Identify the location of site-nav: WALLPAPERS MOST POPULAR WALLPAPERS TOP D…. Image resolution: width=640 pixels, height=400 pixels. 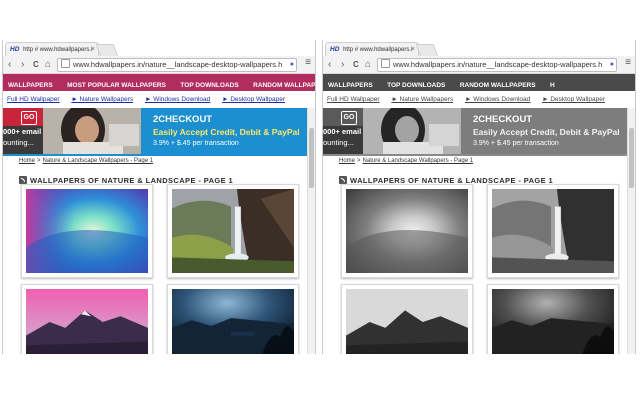
(159, 82).